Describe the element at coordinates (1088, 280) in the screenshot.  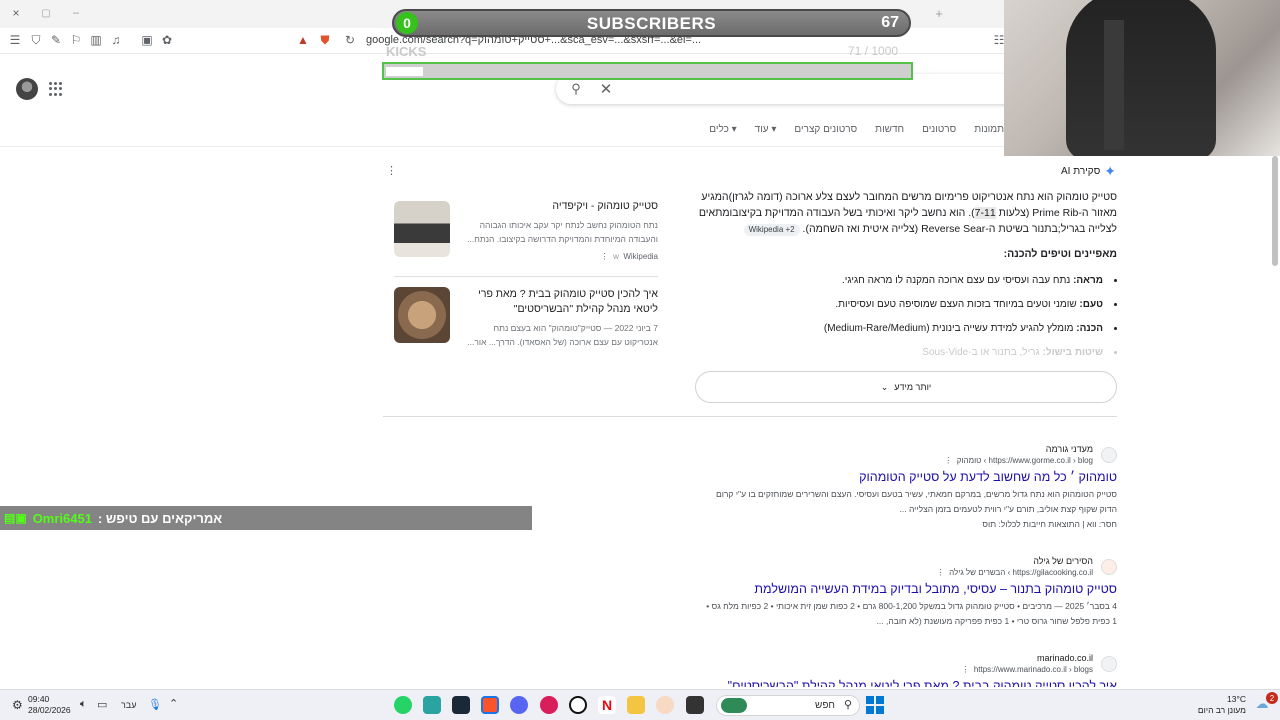
I see `bullet-term: מראה:` at that location.